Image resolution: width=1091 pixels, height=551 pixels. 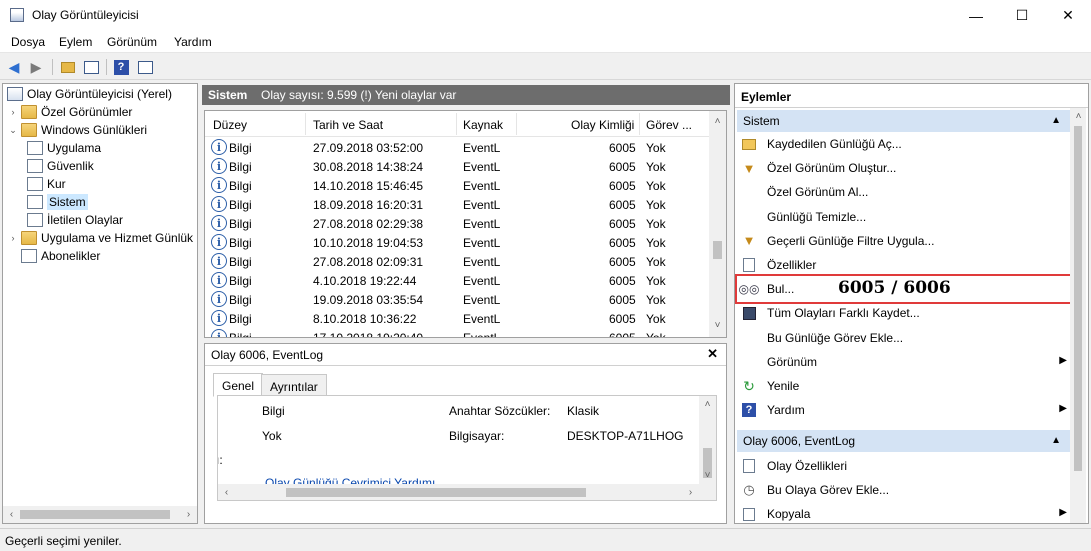 I want to click on action-item-özellikler: Özellikler, so click(x=905, y=265).